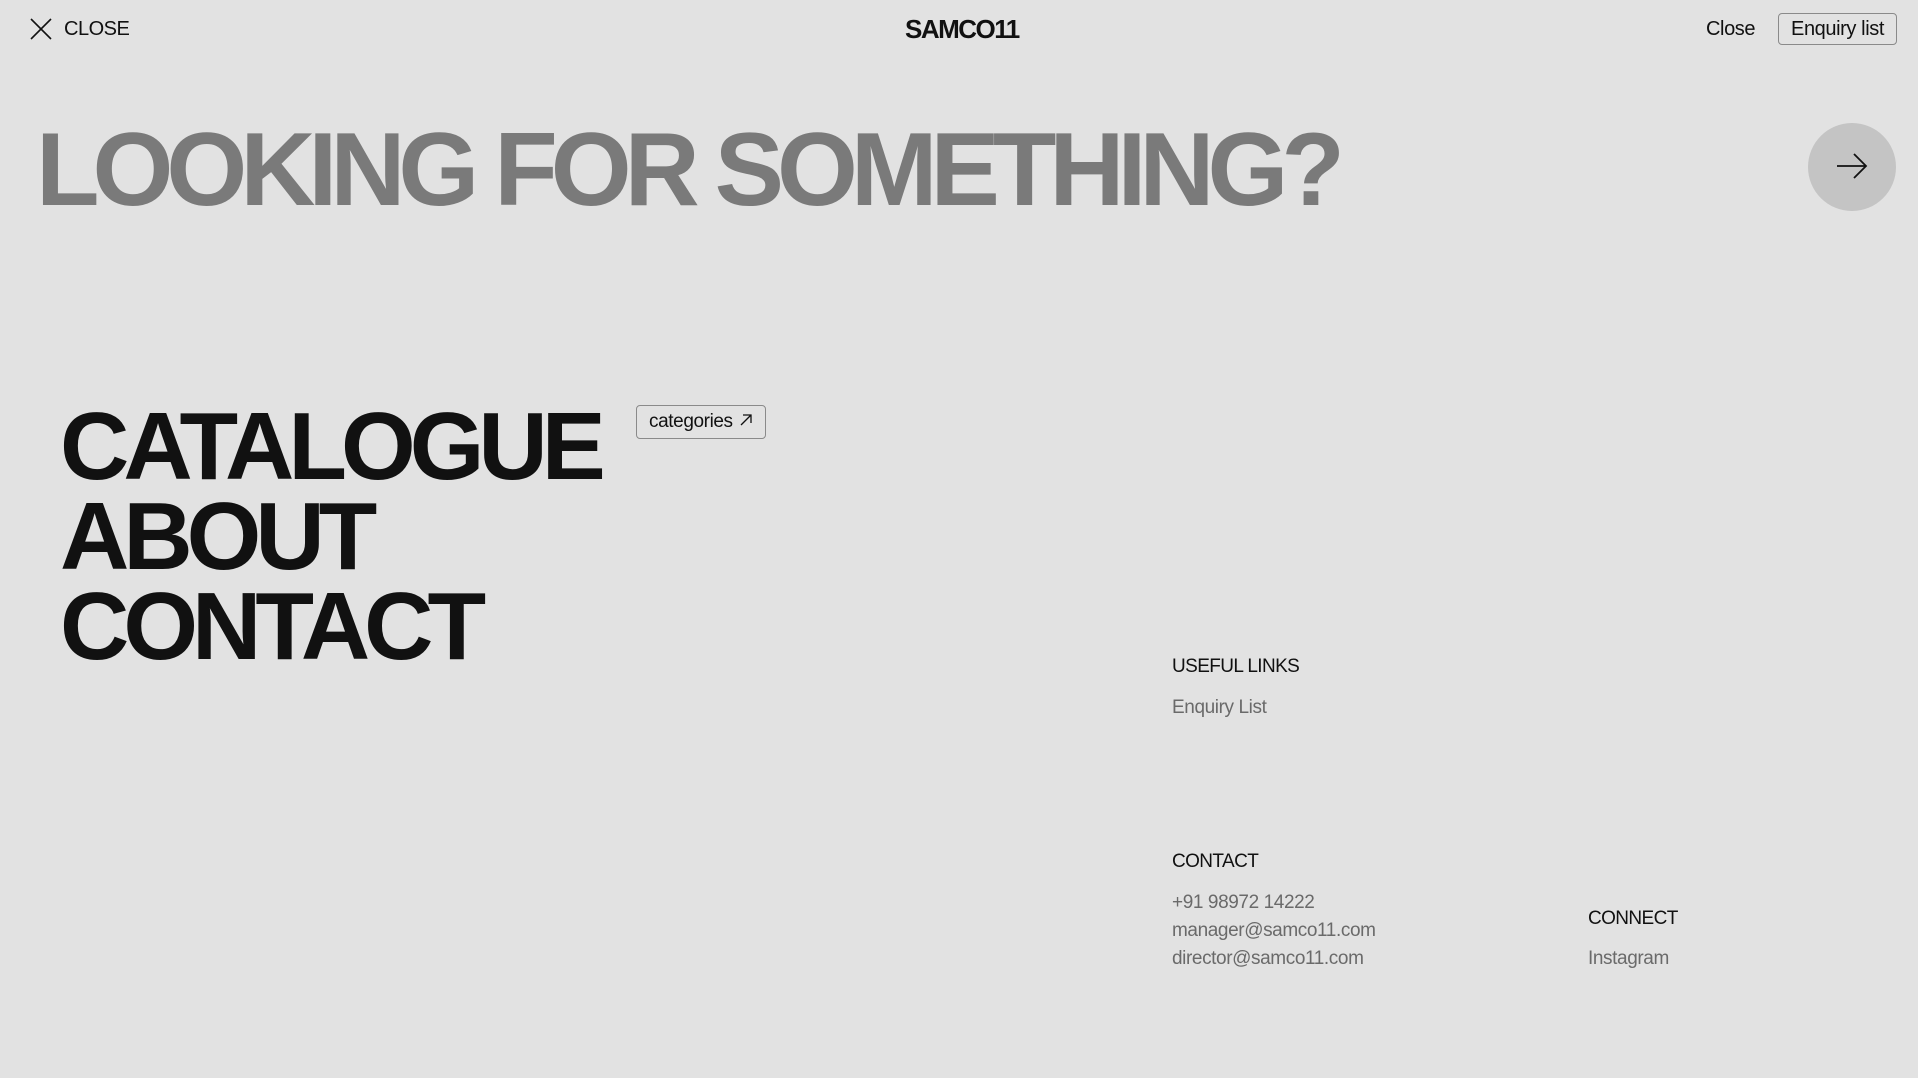 This screenshot has width=1918, height=1078. What do you see at coordinates (886, 170) in the screenshot?
I see `search-input` at bounding box center [886, 170].